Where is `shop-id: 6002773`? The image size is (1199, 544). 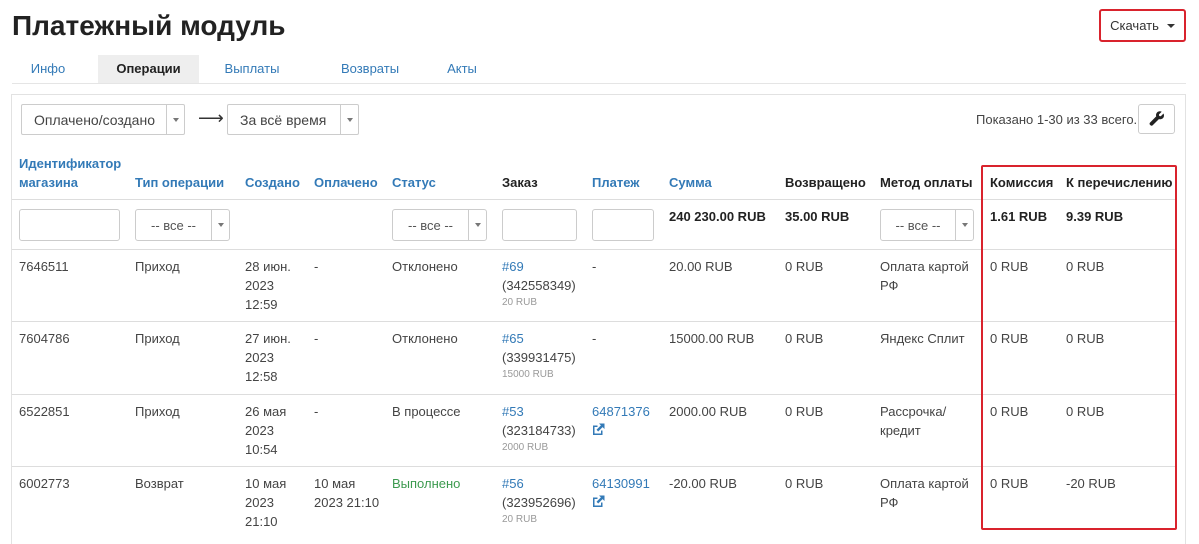 shop-id: 6002773 is located at coordinates (44, 483).